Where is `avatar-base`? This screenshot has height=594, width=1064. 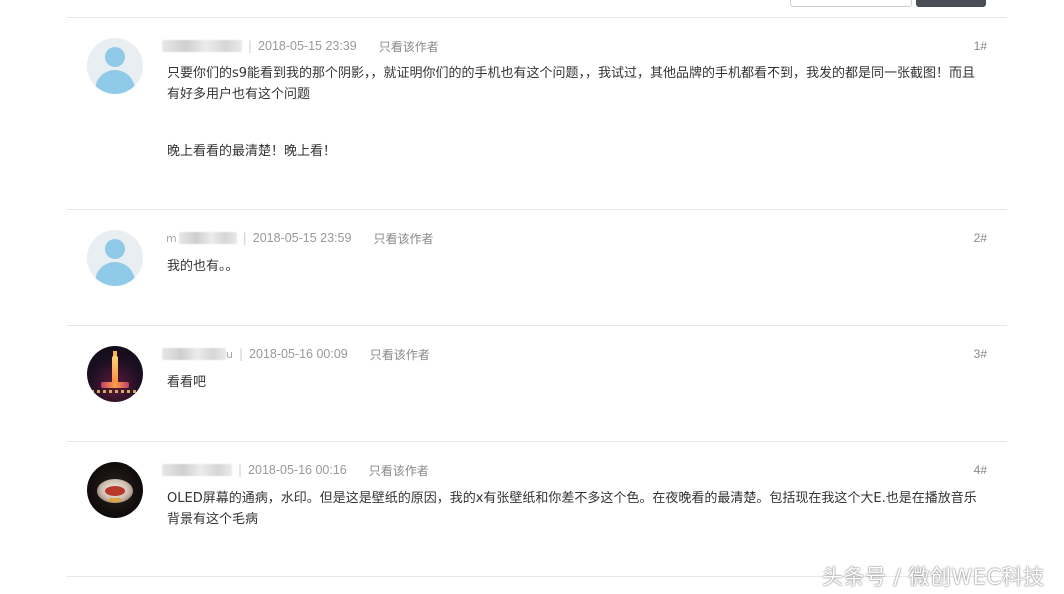 avatar-base is located at coordinates (115, 385).